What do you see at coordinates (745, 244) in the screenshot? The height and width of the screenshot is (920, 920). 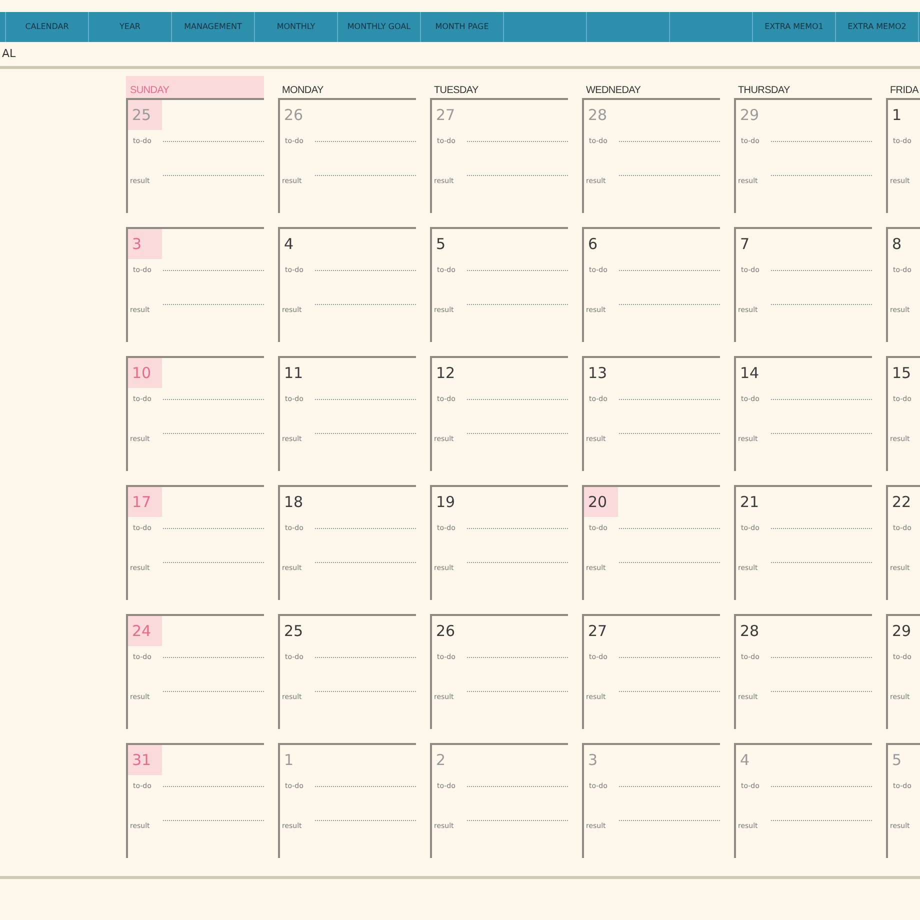 I see `day-number: 7` at bounding box center [745, 244].